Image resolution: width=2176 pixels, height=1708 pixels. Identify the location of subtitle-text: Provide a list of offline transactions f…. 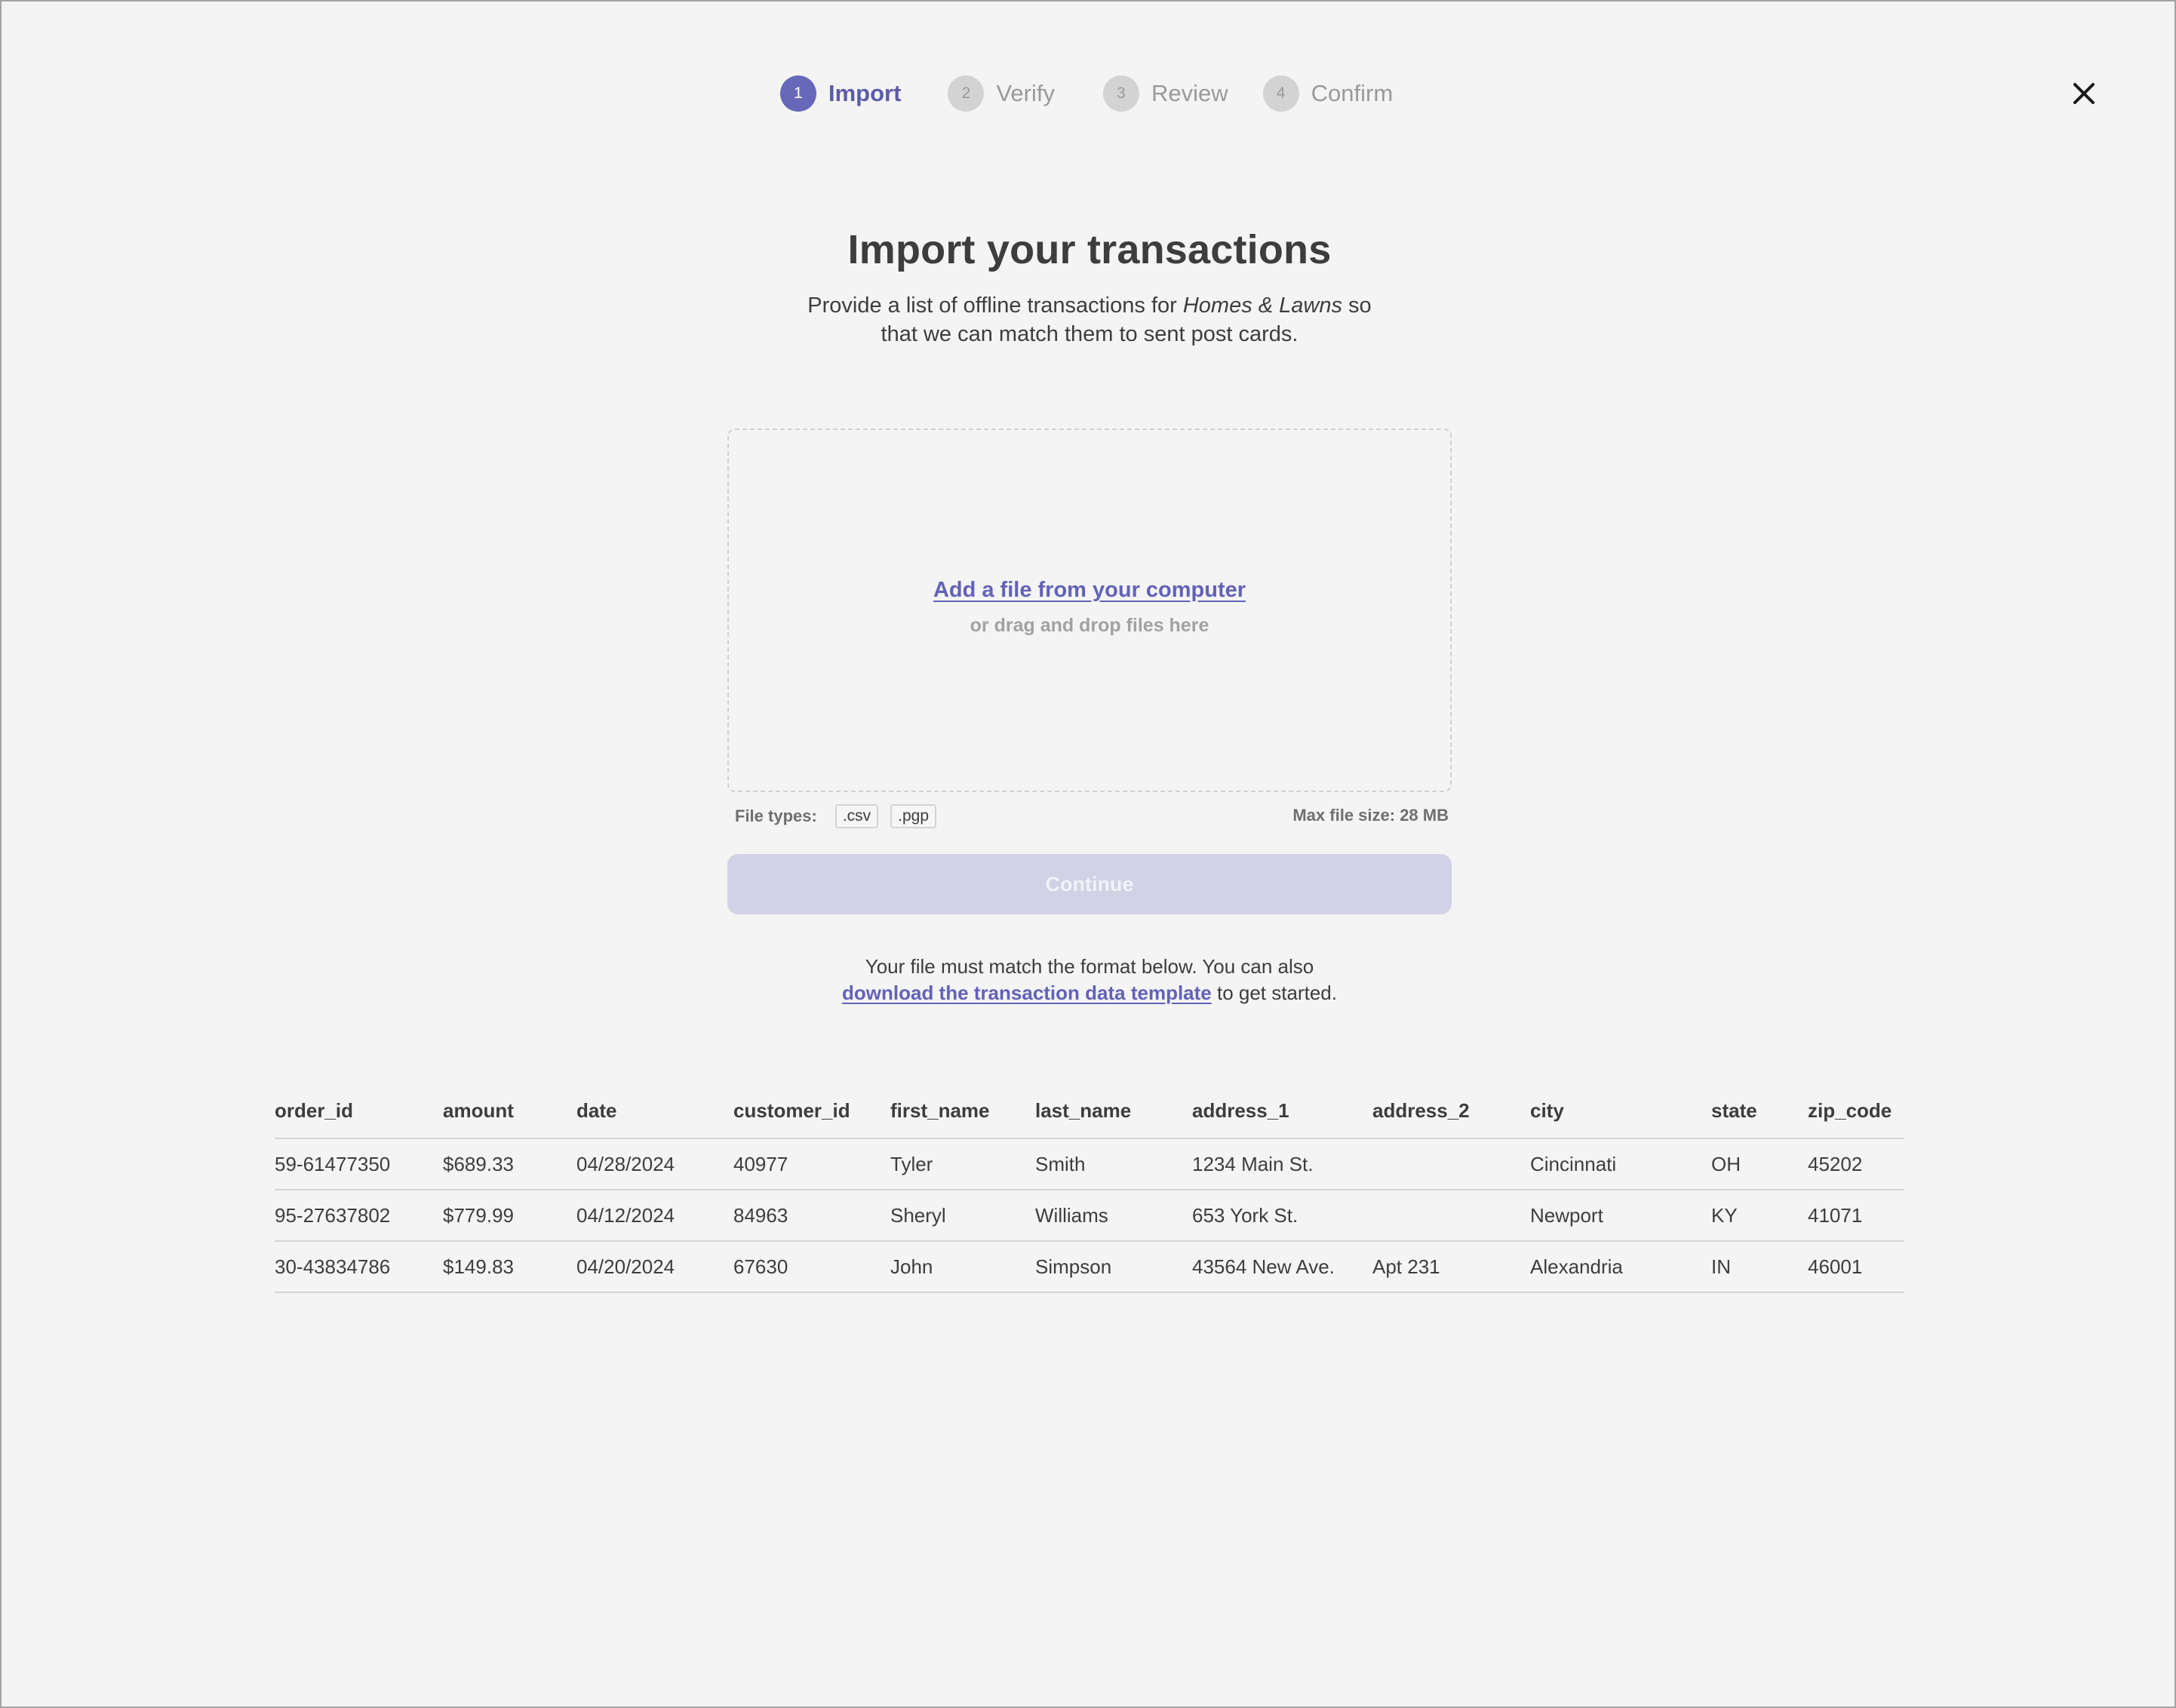
(995, 305).